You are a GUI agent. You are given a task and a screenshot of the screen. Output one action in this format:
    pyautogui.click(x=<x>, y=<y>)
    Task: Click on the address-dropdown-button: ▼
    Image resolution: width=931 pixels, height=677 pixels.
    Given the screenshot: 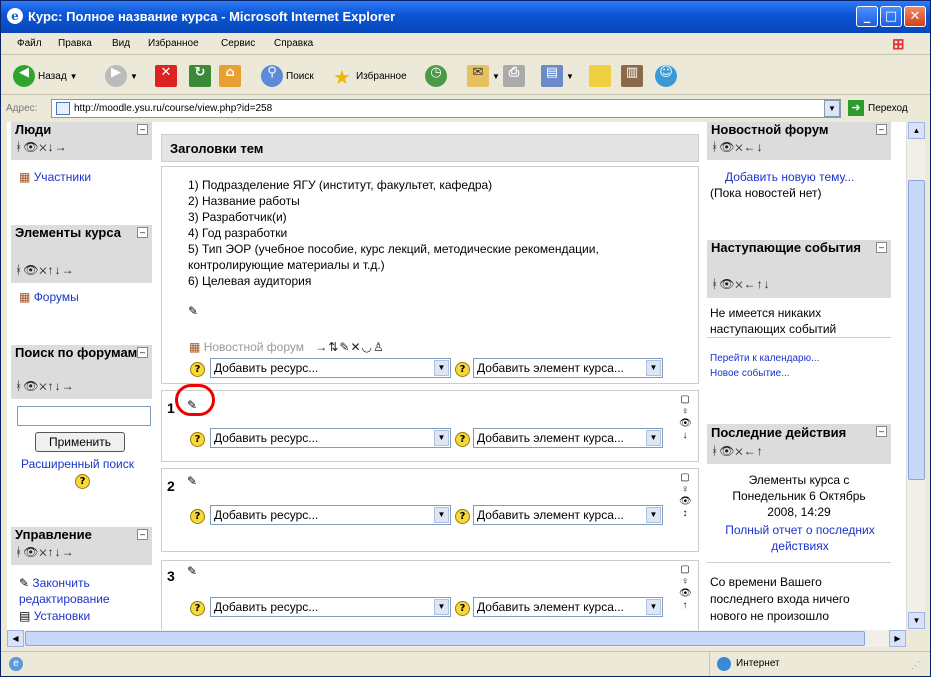 What is the action you would take?
    pyautogui.click(x=832, y=108)
    